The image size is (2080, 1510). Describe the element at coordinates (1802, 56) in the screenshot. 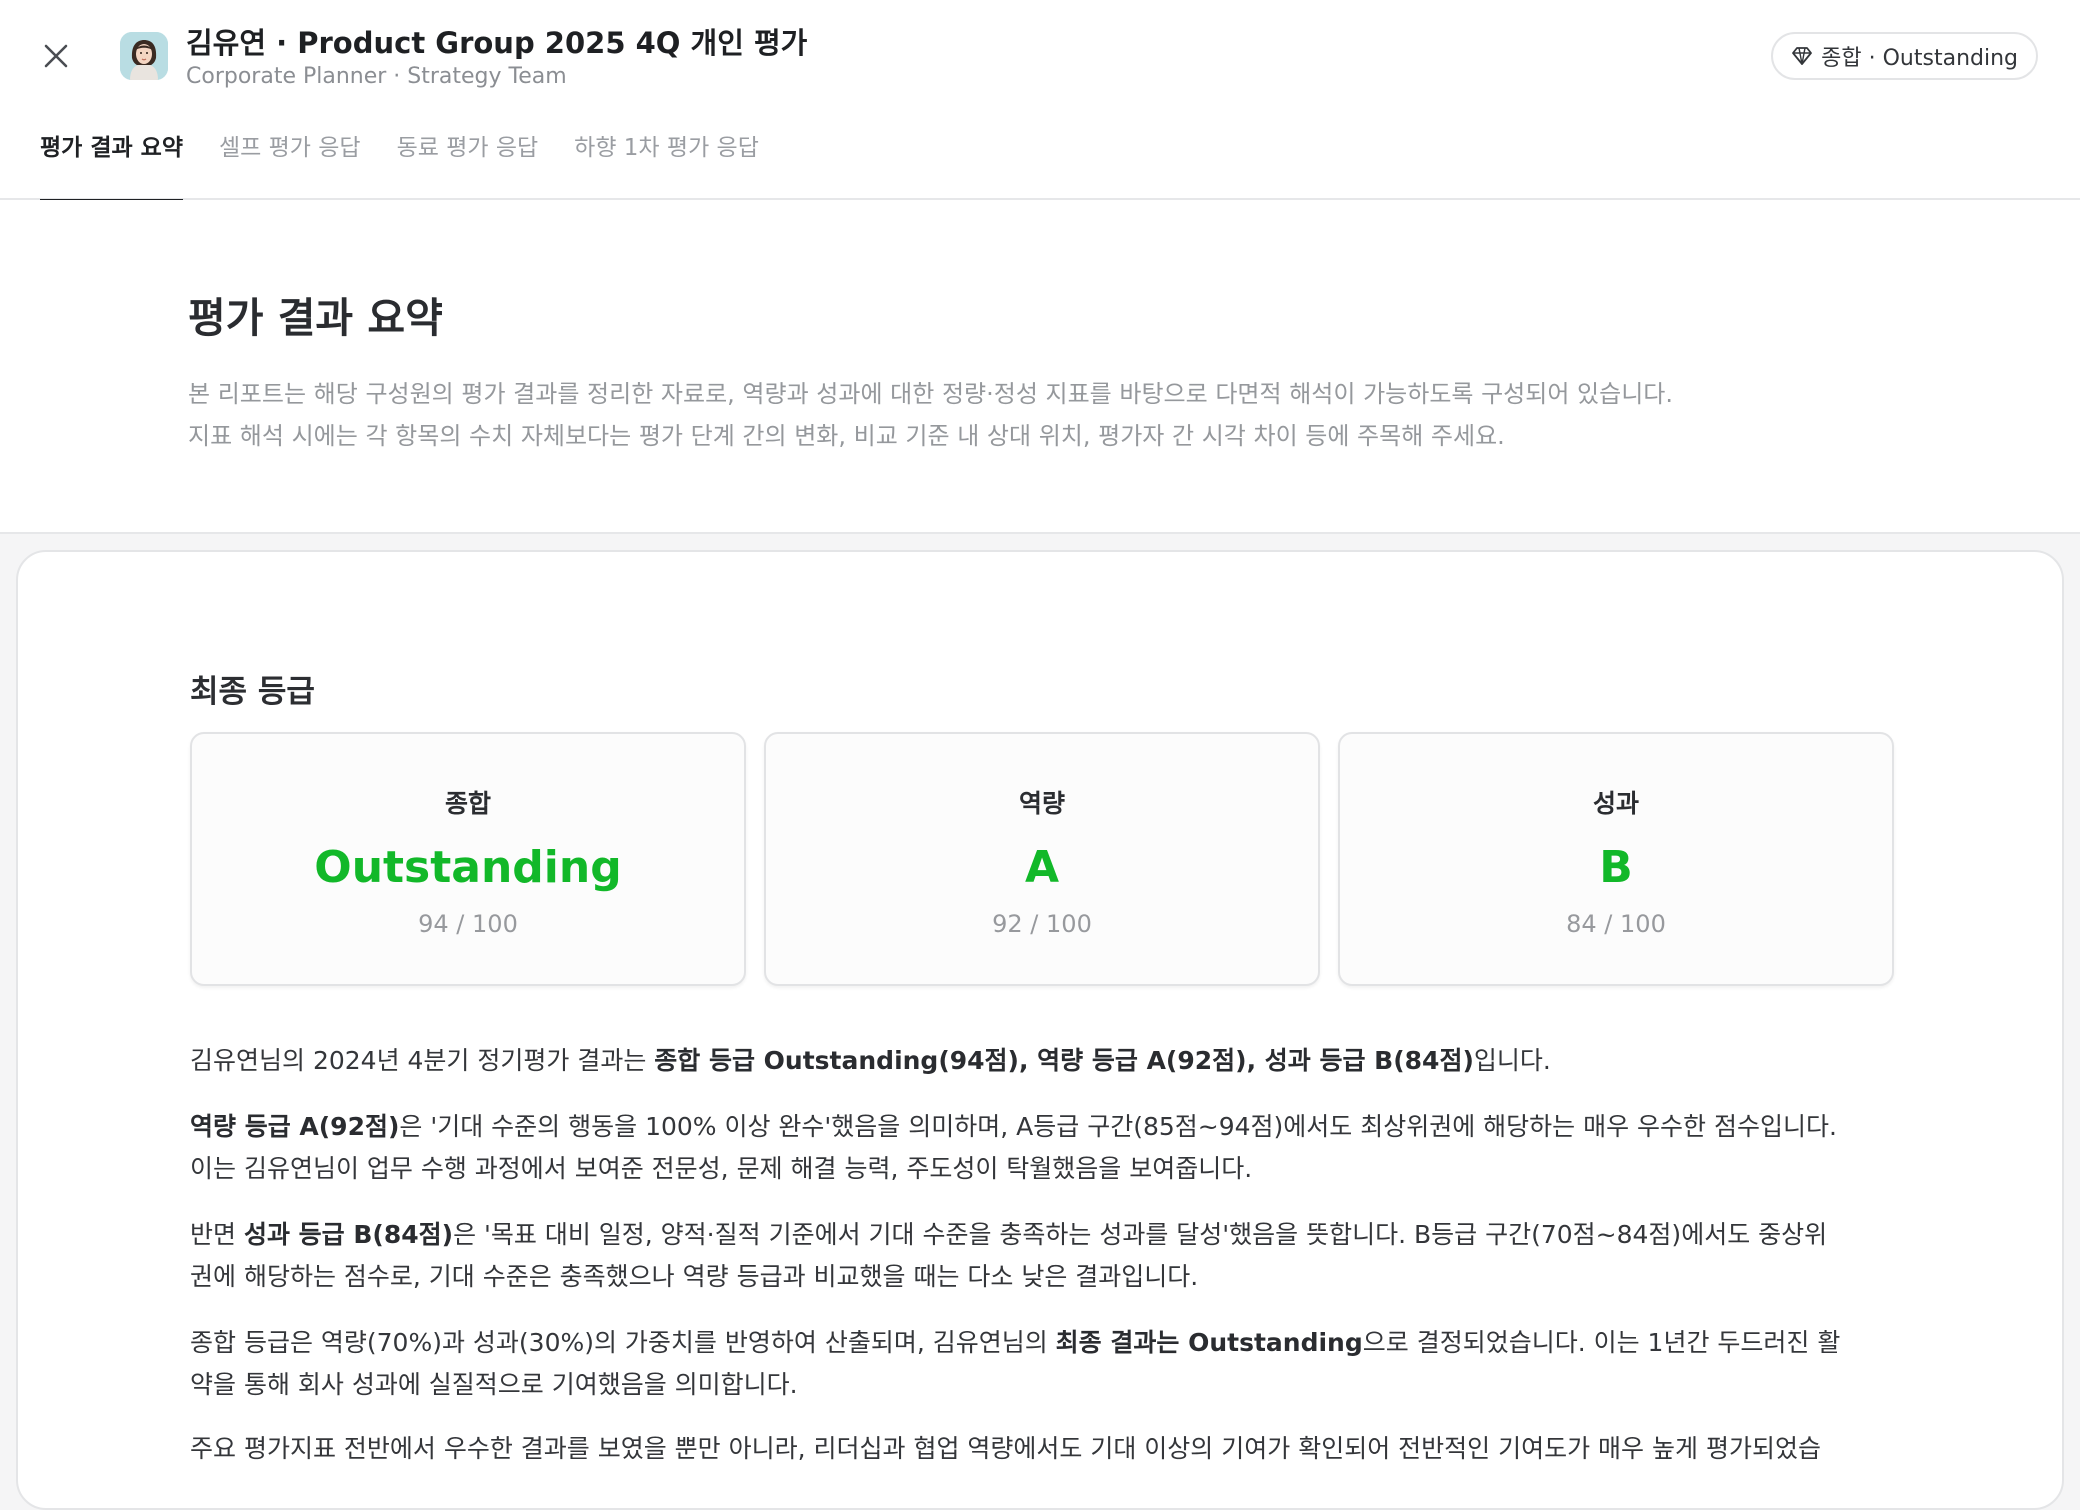

I see `diamond-icon` at that location.